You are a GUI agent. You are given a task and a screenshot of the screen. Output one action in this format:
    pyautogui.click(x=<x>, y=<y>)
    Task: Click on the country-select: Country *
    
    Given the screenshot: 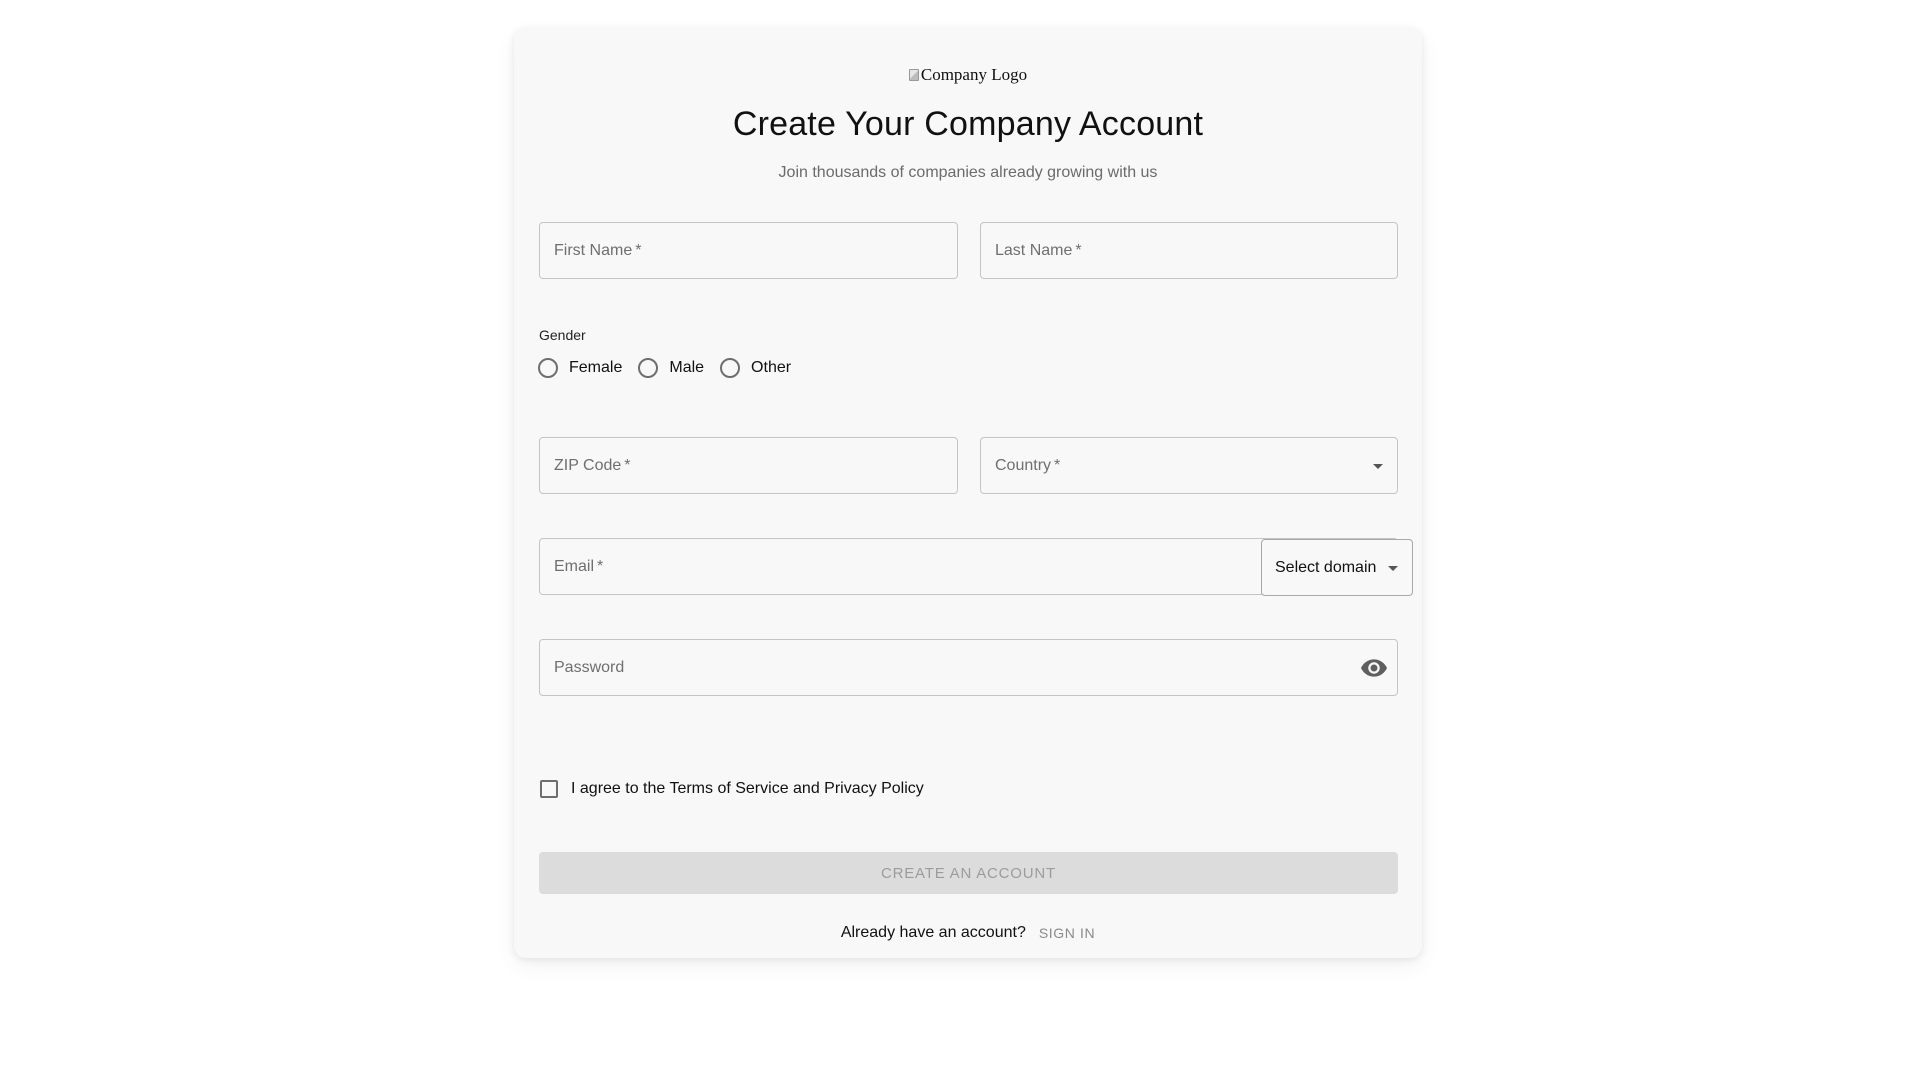 What is the action you would take?
    pyautogui.click(x=1189, y=465)
    